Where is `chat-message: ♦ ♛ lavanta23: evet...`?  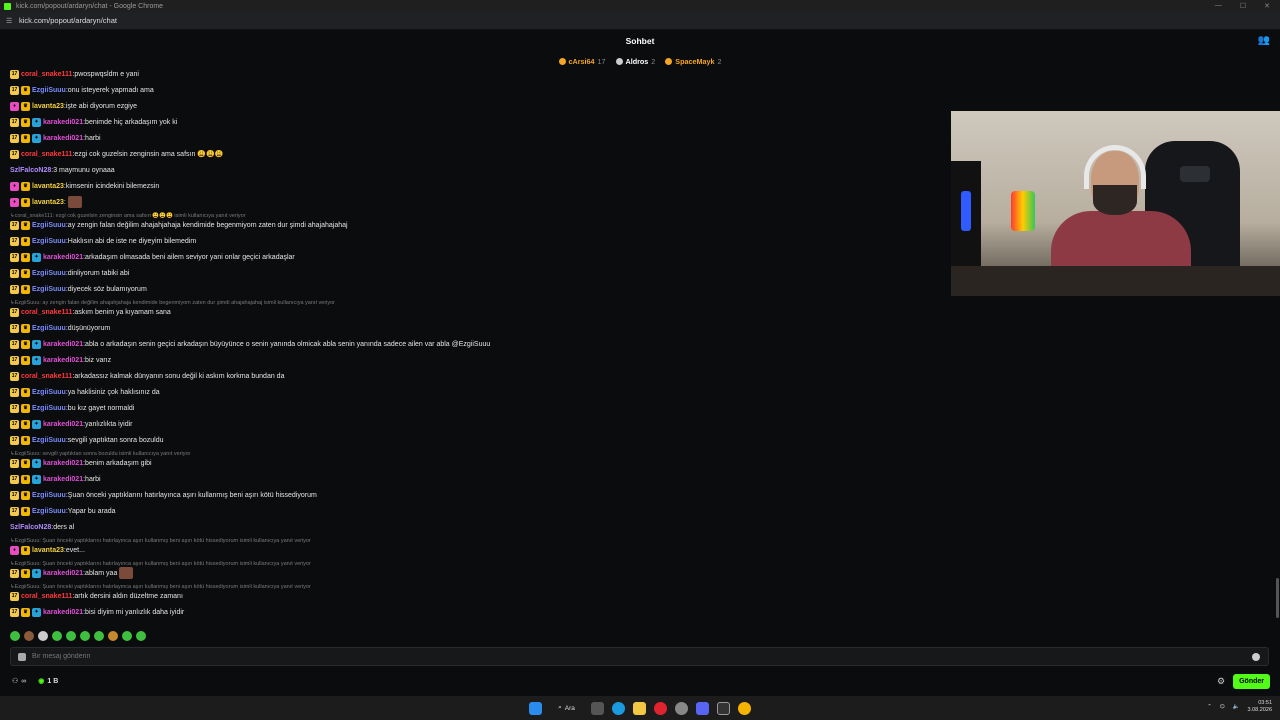
chat-message: ♦ ♛ lavanta23: evet... is located at coordinates (475, 550).